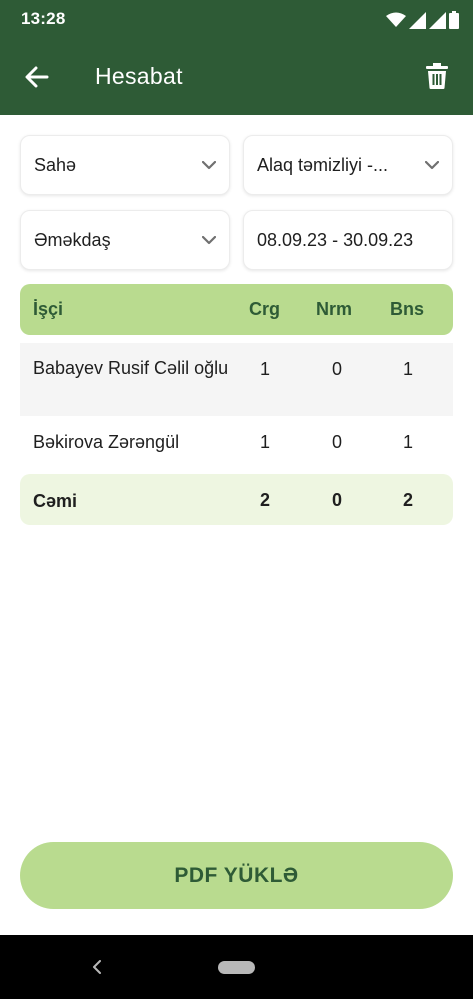 The height and width of the screenshot is (999, 473). I want to click on delete-button, so click(437, 76).